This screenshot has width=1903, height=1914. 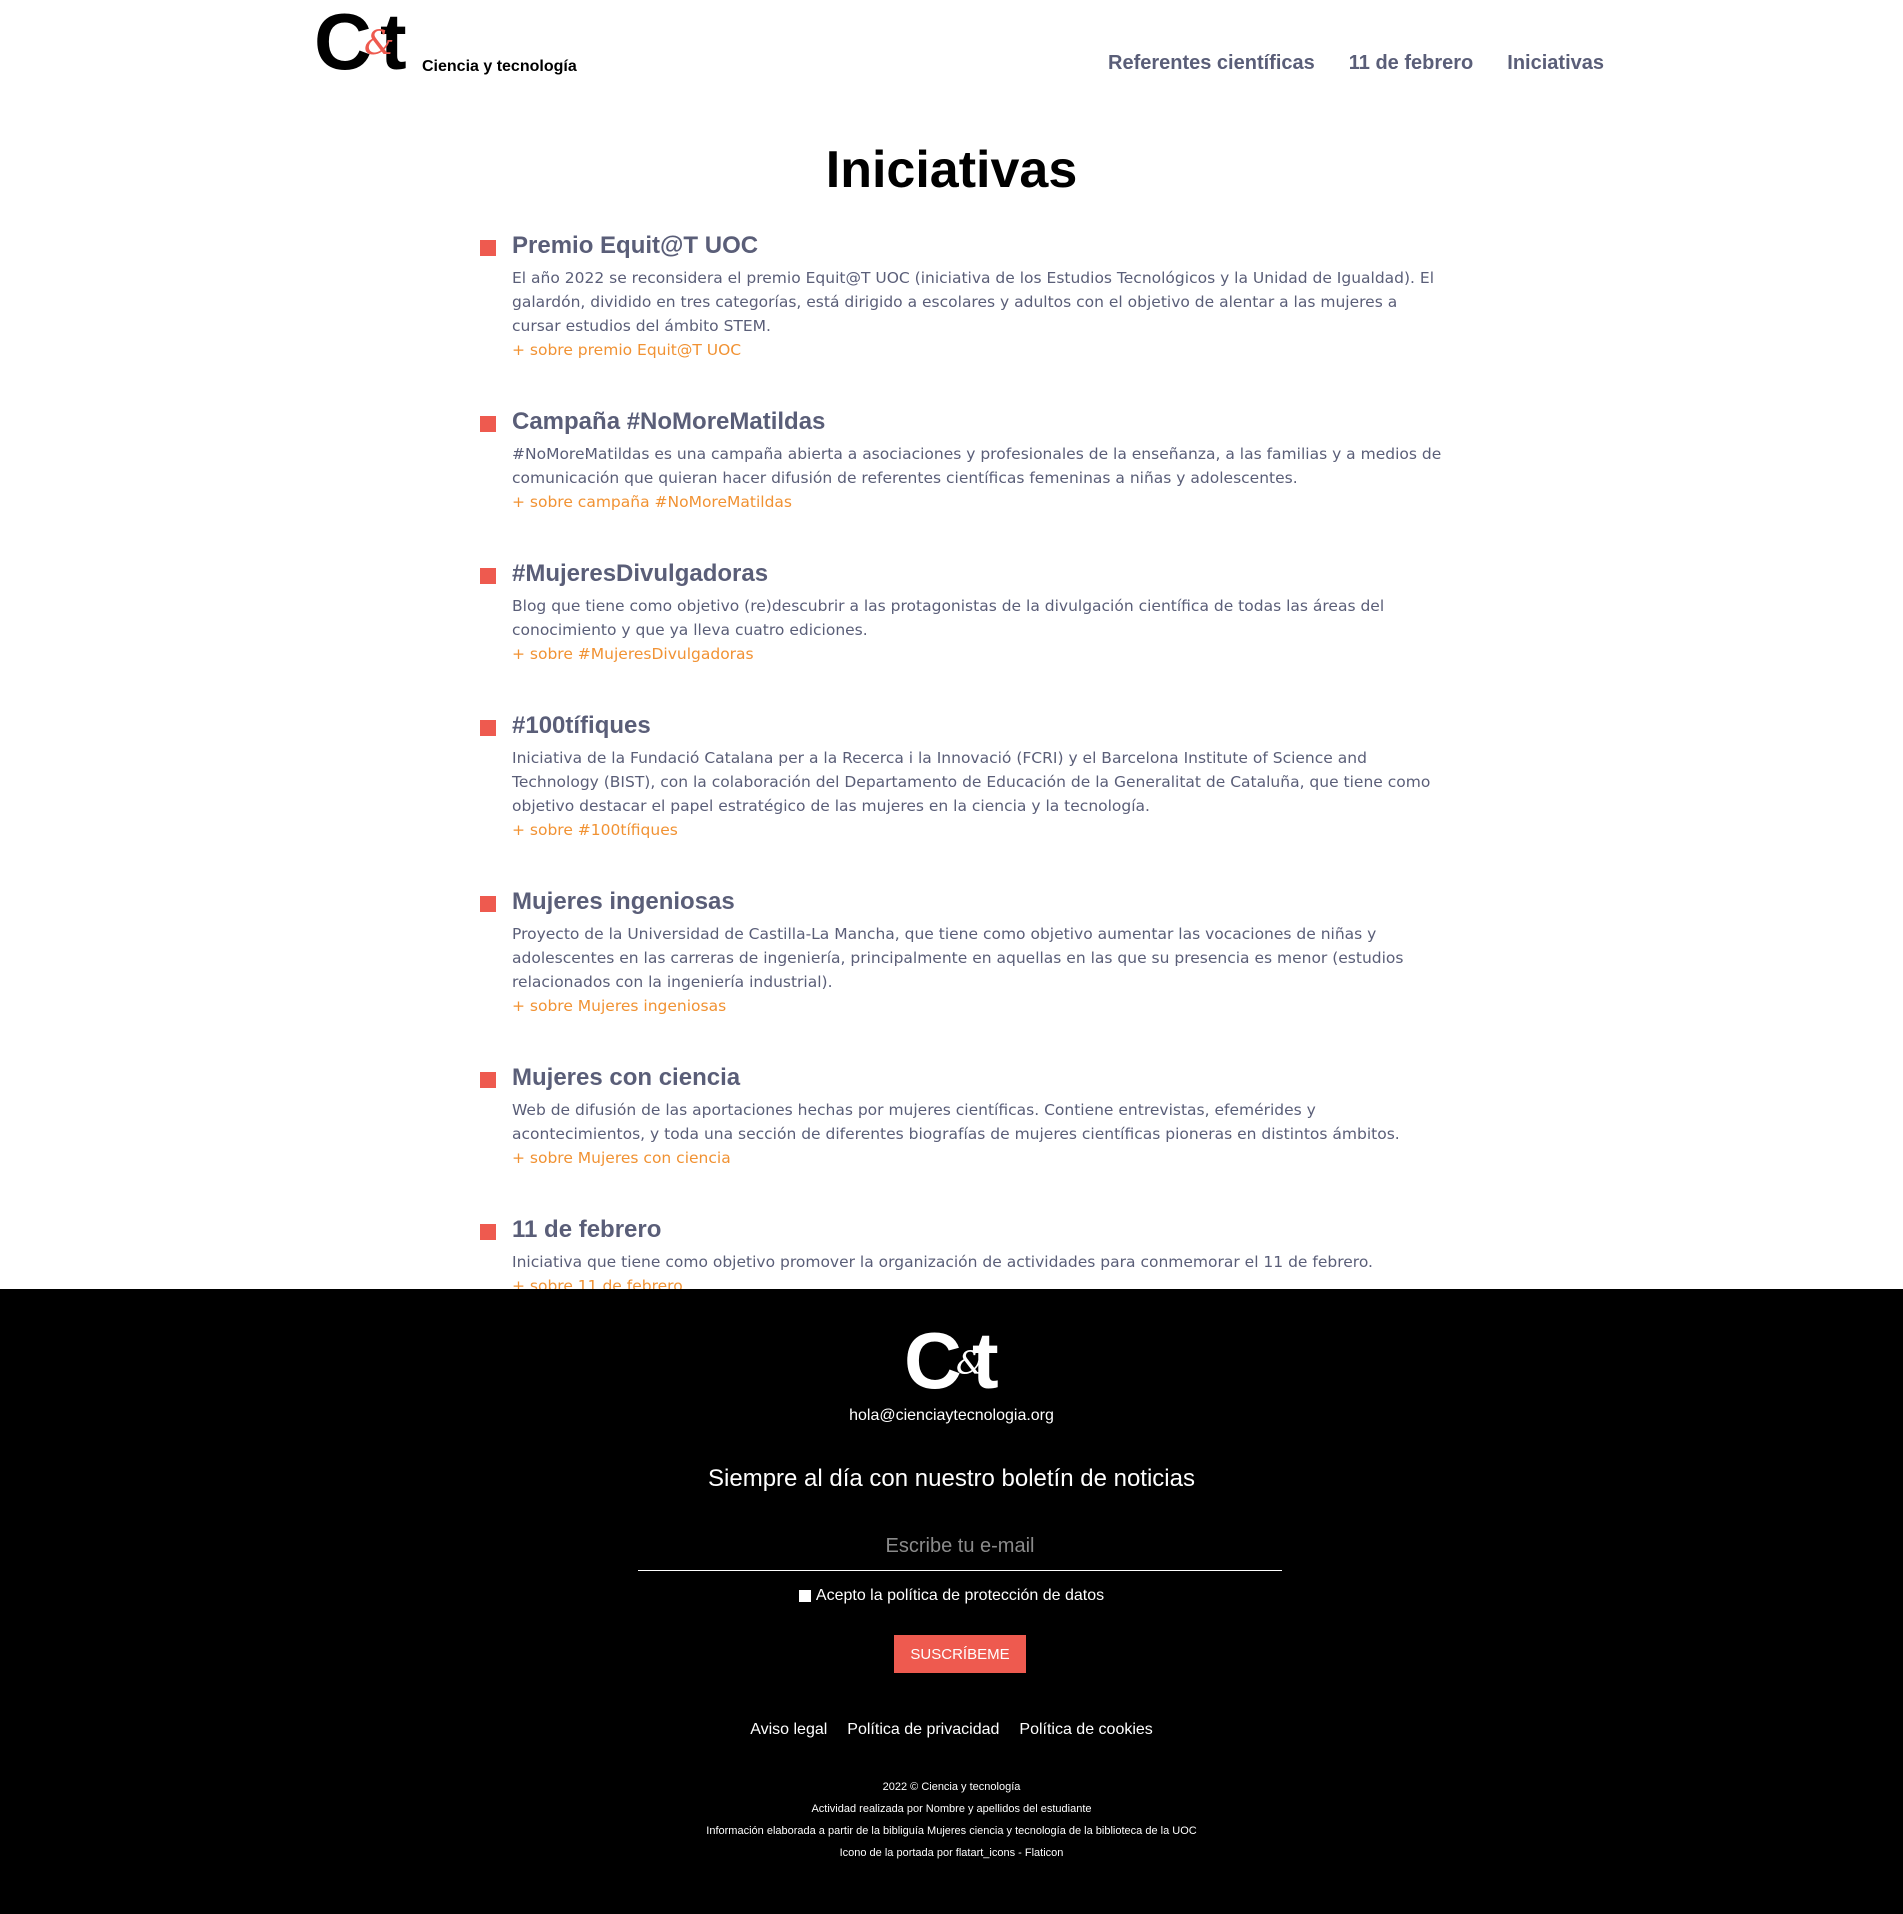 I want to click on initiative-title: #100tífiques, so click(x=581, y=725).